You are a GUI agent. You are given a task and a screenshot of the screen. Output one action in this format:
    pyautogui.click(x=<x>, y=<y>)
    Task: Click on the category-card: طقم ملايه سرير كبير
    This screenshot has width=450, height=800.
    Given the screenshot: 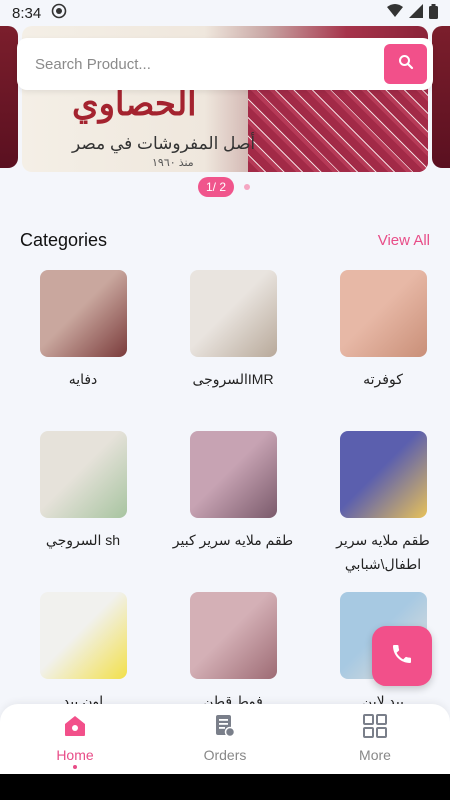 What is the action you would take?
    pyautogui.click(x=233, y=491)
    